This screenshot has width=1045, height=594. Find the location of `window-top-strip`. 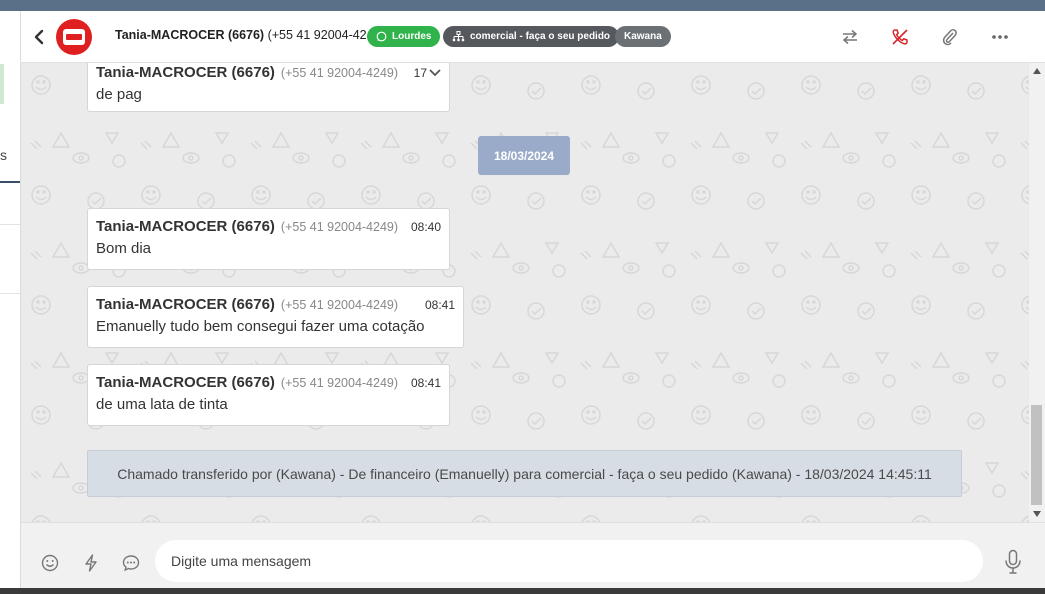

window-top-strip is located at coordinates (522, 5).